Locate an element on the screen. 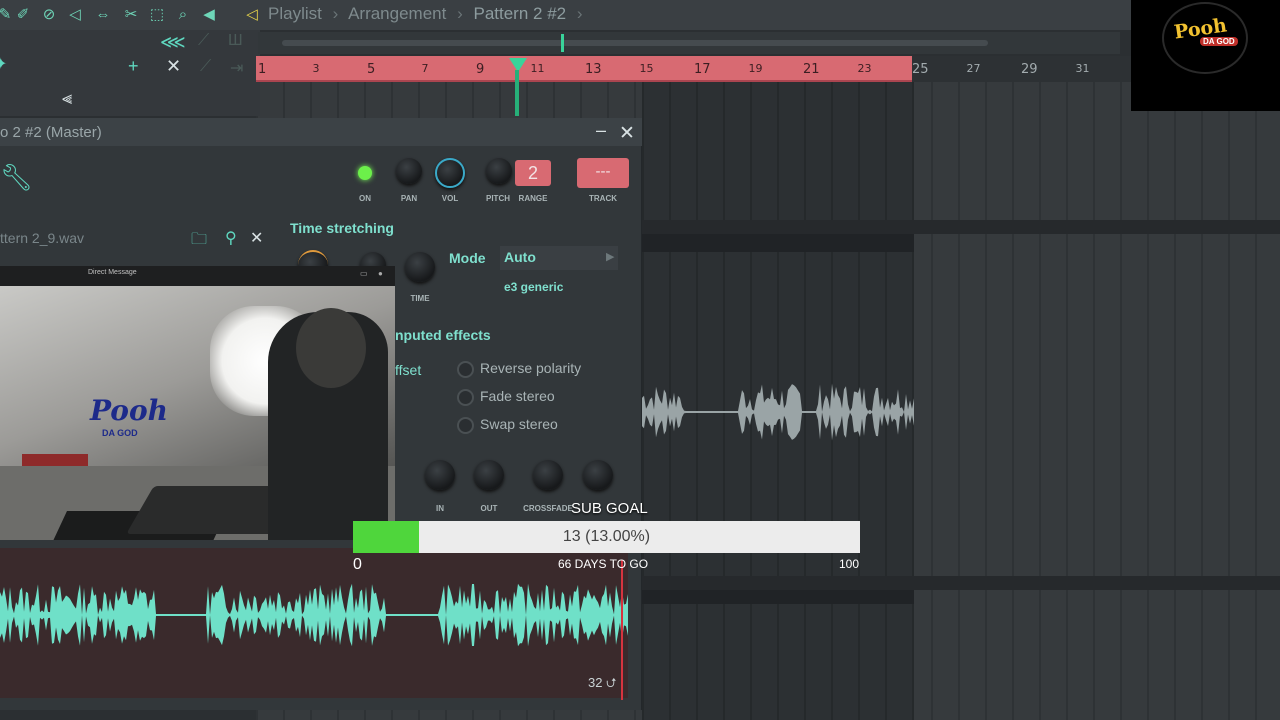 The image size is (1280, 720). ruler-tick-label: 15 is located at coordinates (646, 68).